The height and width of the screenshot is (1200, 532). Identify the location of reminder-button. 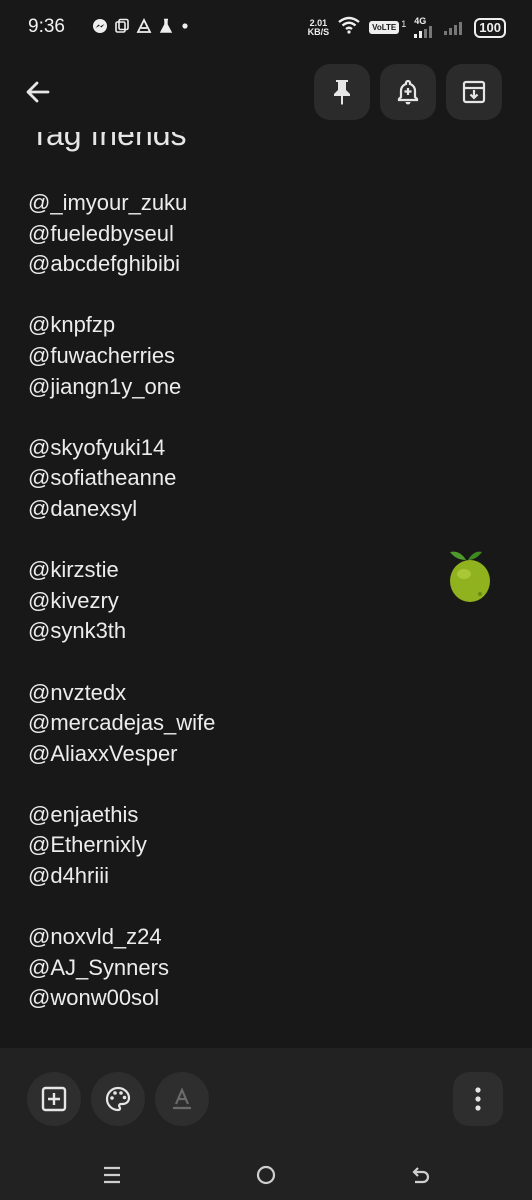
(408, 92).